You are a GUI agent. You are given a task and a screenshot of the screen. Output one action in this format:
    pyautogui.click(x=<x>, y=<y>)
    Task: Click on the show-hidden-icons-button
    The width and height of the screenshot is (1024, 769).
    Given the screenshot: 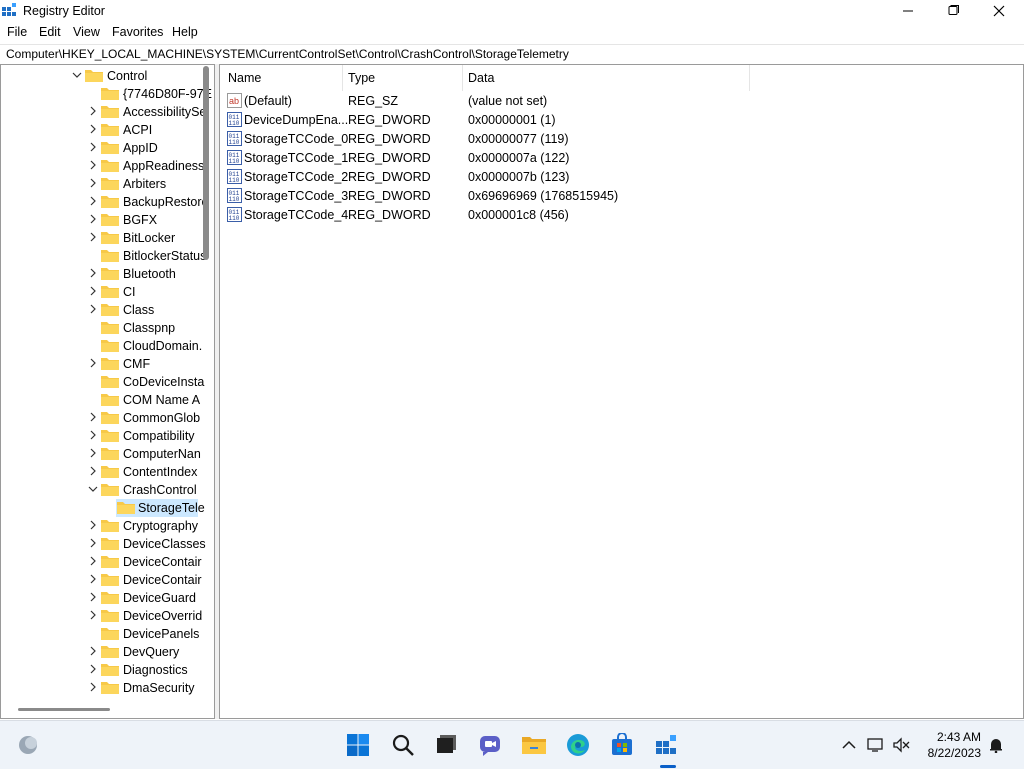 What is the action you would take?
    pyautogui.click(x=849, y=745)
    